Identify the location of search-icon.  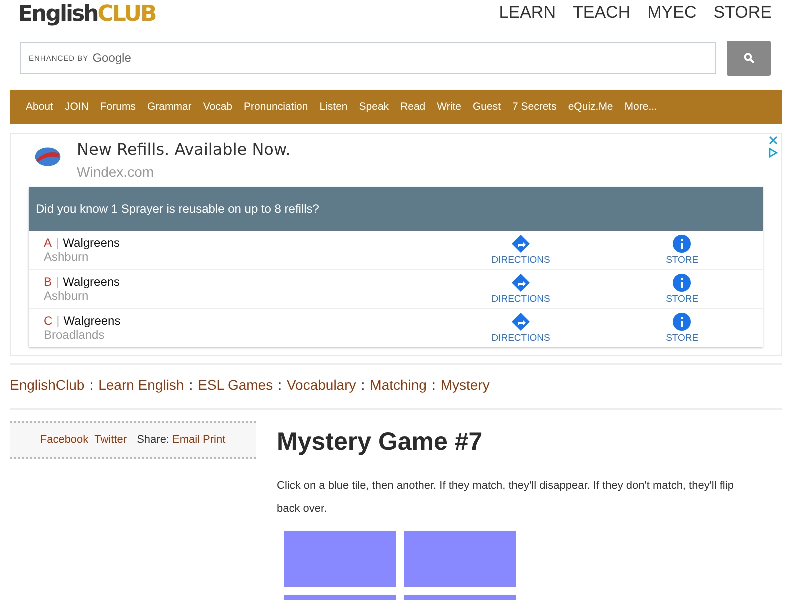
(749, 58).